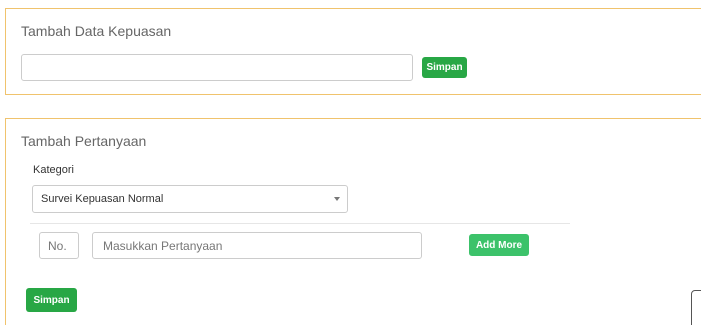 This screenshot has width=701, height=325. What do you see at coordinates (499, 245) in the screenshot?
I see `add-more-button: Add More` at bounding box center [499, 245].